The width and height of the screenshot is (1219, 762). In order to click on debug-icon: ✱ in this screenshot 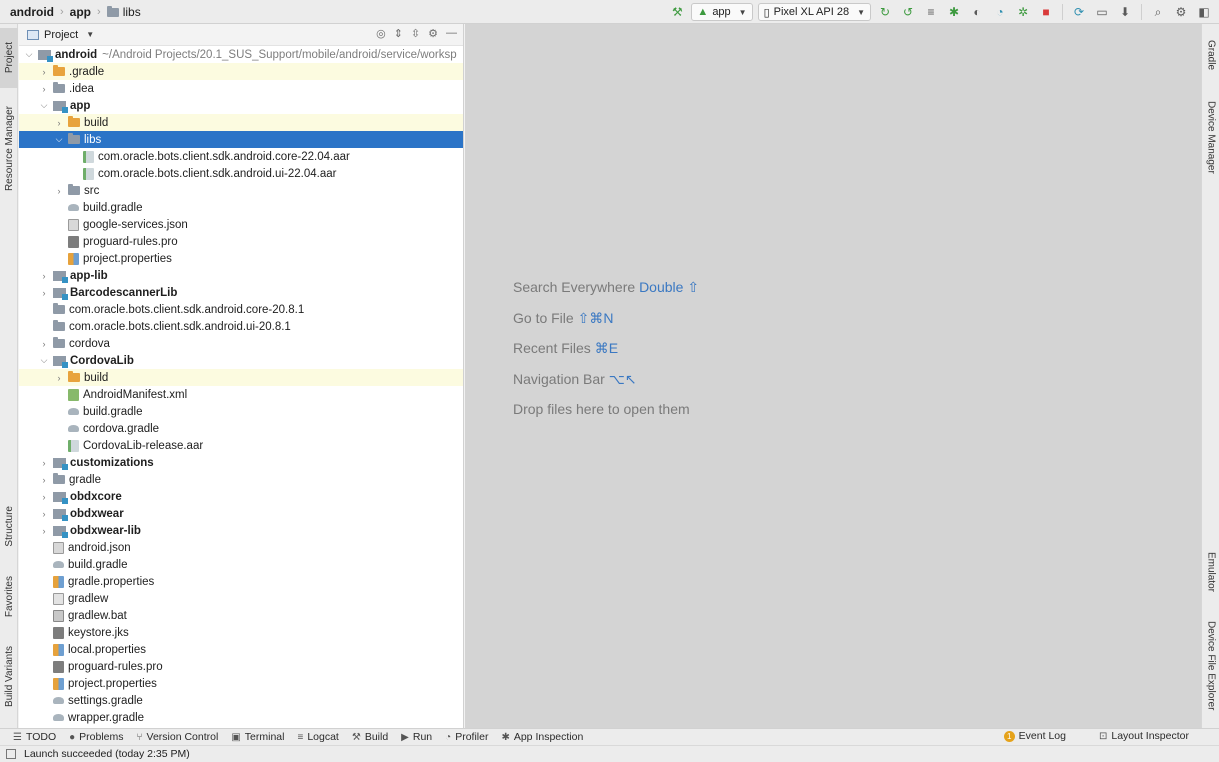, I will do `click(954, 12)`.